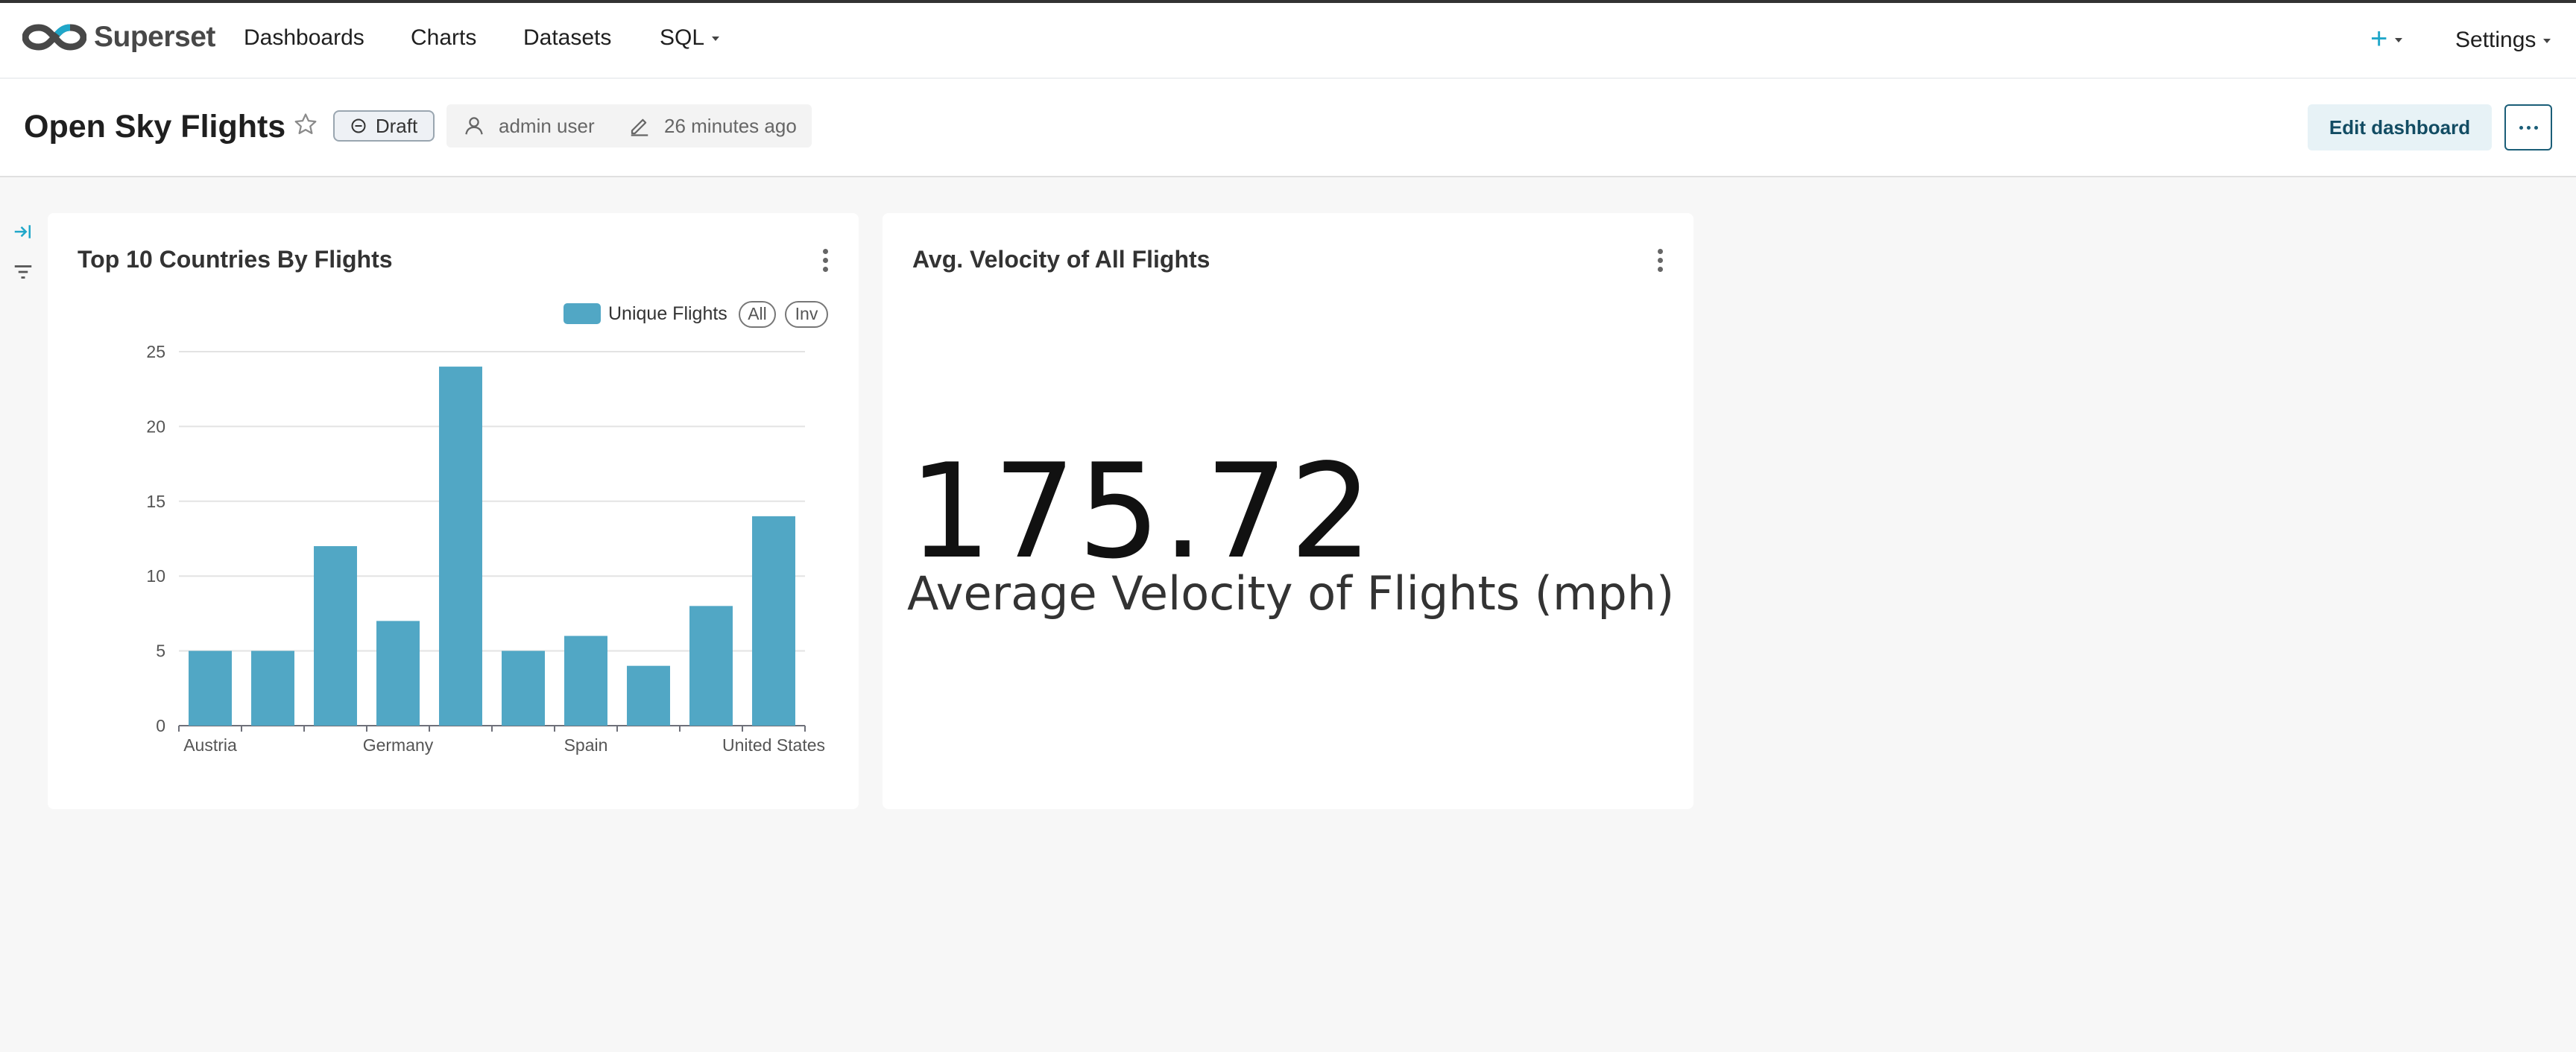 The height and width of the screenshot is (1052, 2576). I want to click on brand-logo: Superset, so click(118, 38).